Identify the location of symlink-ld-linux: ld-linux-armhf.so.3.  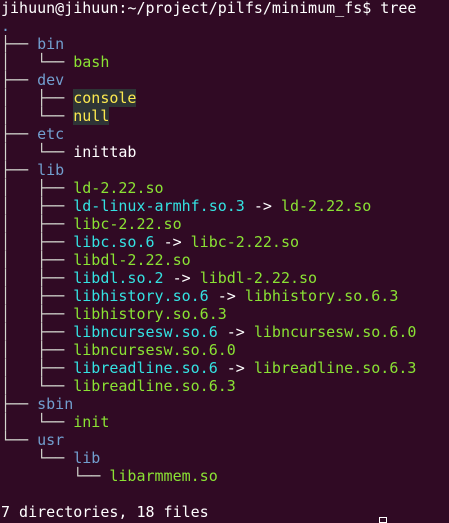
(159, 206).